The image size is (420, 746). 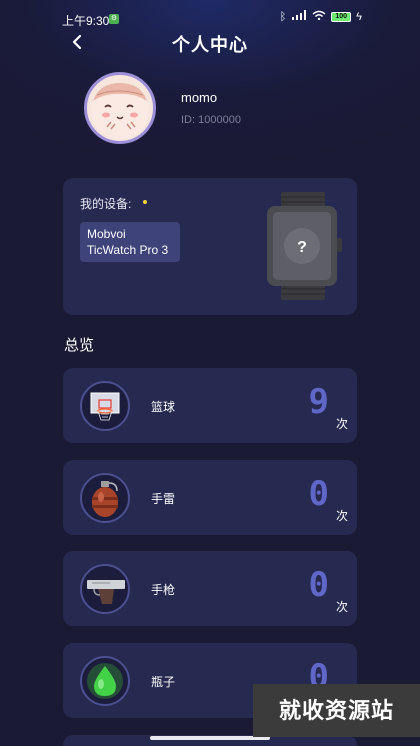 What do you see at coordinates (105, 589) in the screenshot?
I see `pistol-icon` at bounding box center [105, 589].